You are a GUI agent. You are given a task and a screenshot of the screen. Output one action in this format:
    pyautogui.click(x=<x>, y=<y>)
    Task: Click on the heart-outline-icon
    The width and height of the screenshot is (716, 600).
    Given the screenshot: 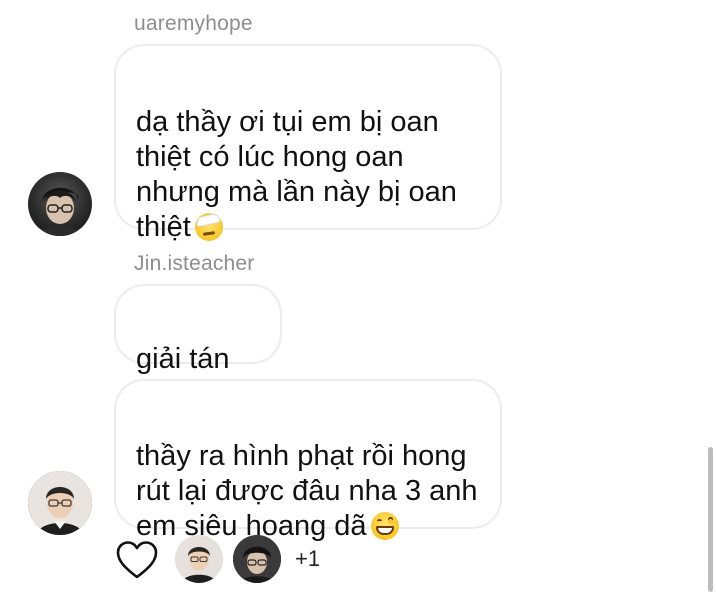 What is the action you would take?
    pyautogui.click(x=137, y=560)
    